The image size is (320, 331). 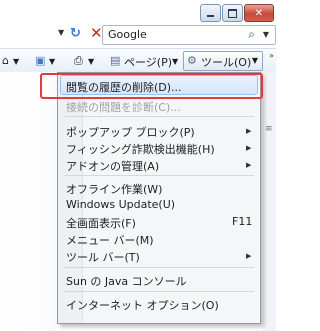 I want to click on command-bar: ⌂ ▼ ▣ ▼ ⎙ ▼ ▤ ページ(P) ▼ ⚙ ツール(O) ▼ », so click(x=138, y=61).